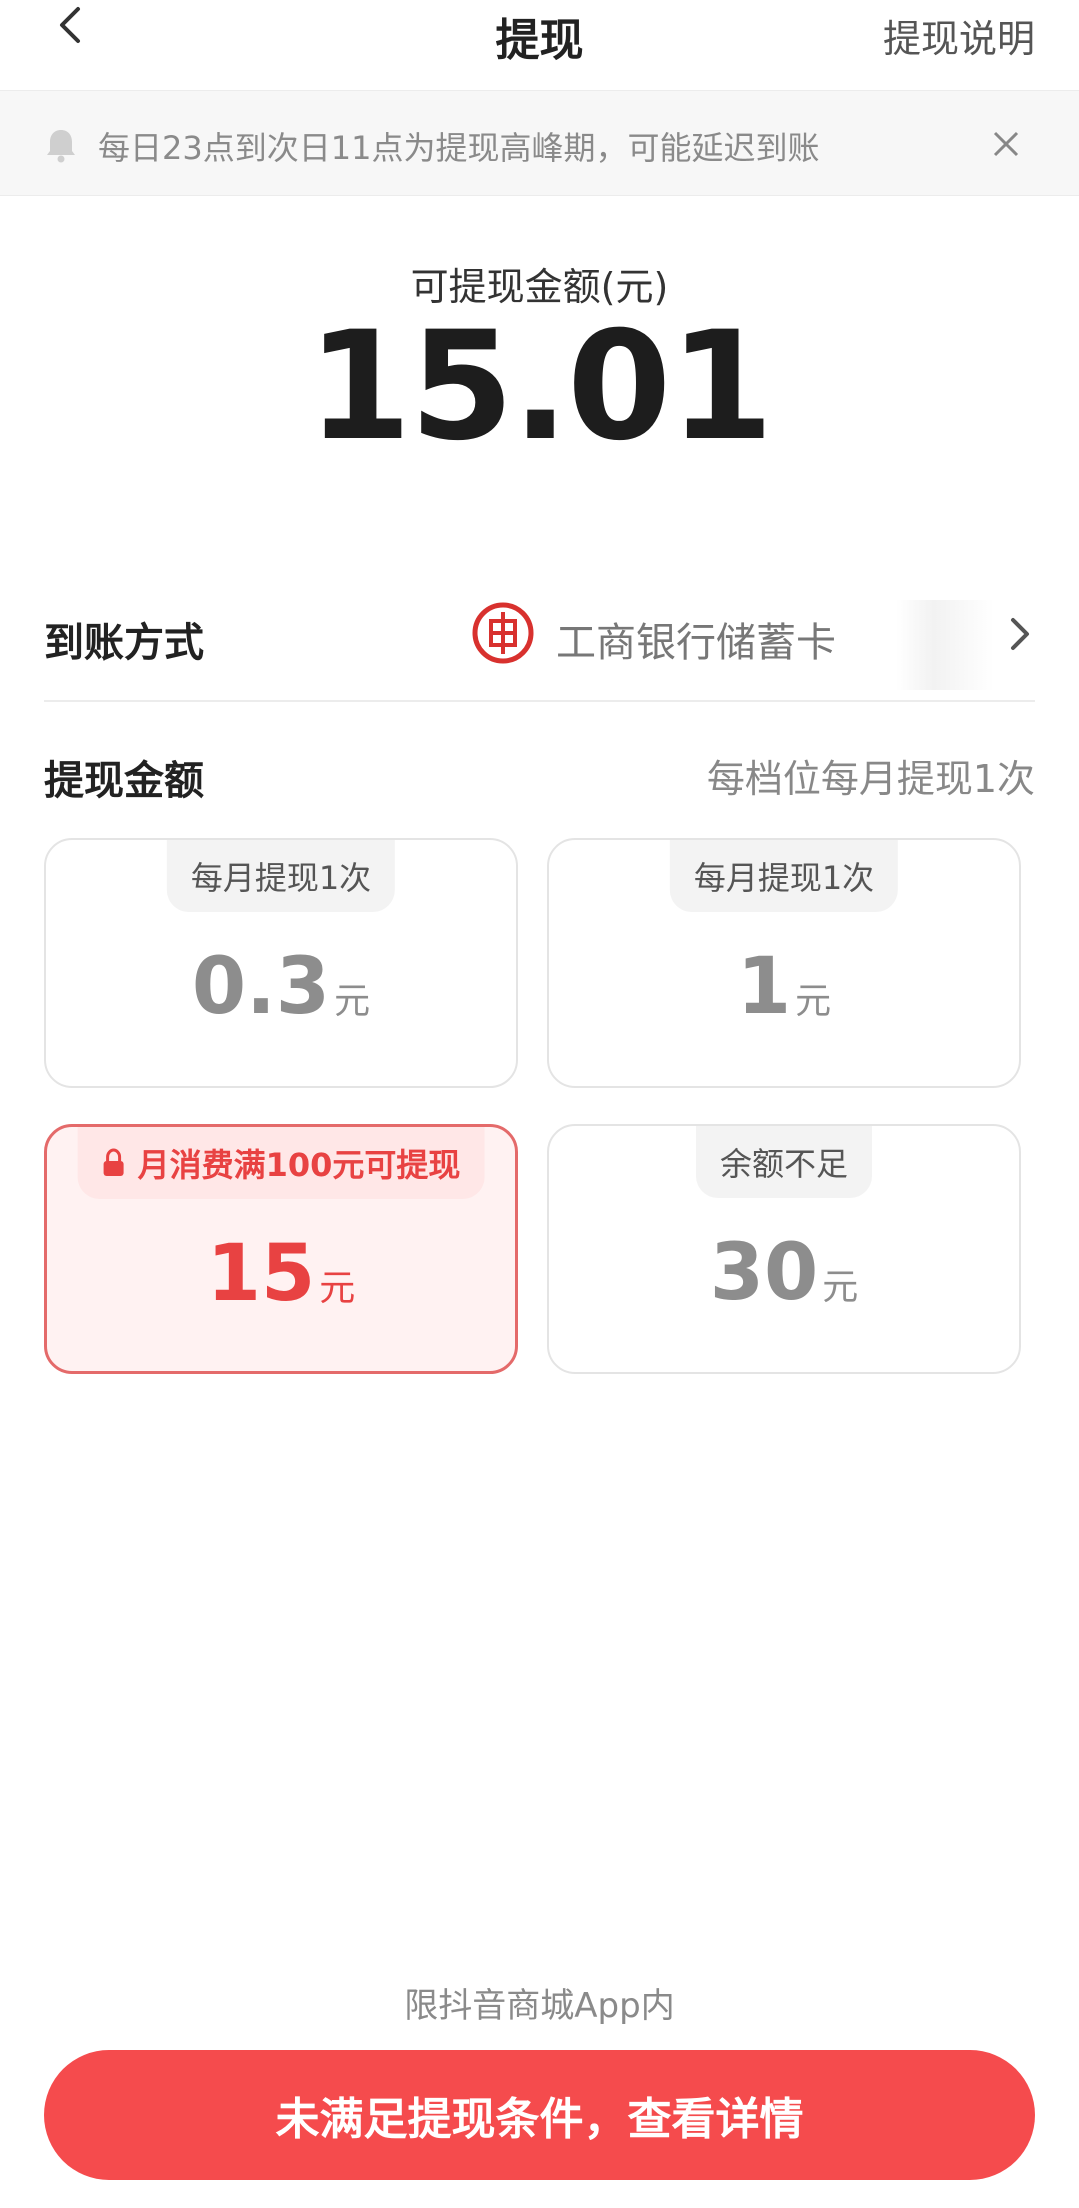  I want to click on masked-card-number, so click(919, 645).